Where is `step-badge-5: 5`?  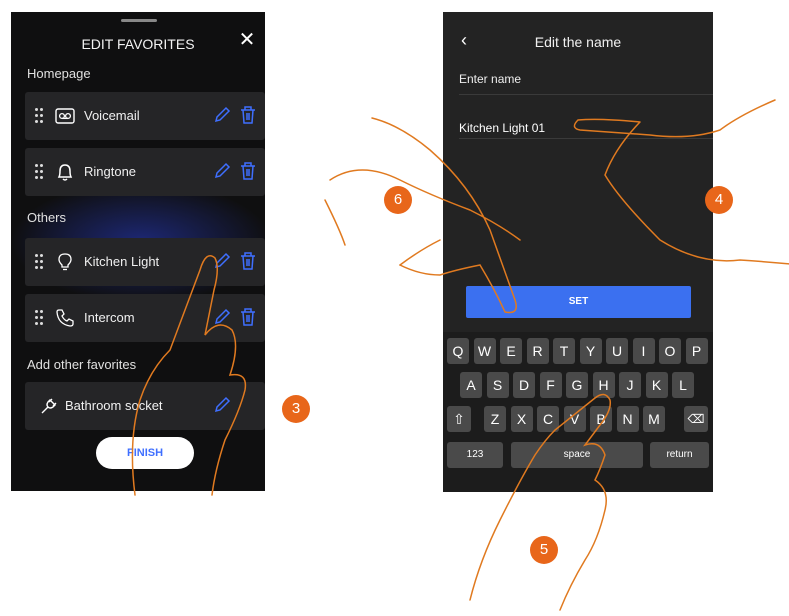
step-badge-5: 5 is located at coordinates (544, 550).